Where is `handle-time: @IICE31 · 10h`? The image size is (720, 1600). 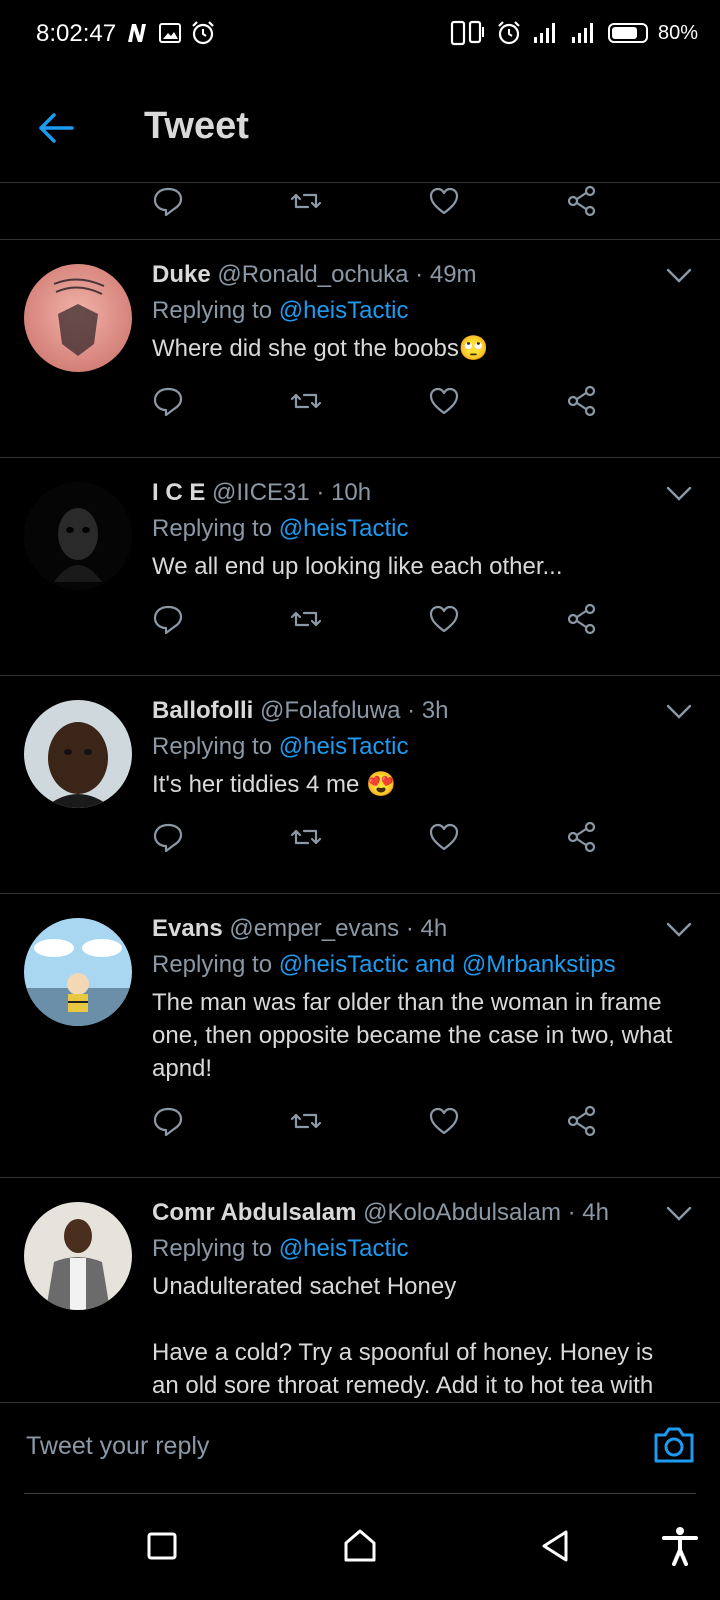
handle-time: @IICE31 · 10h is located at coordinates (292, 492).